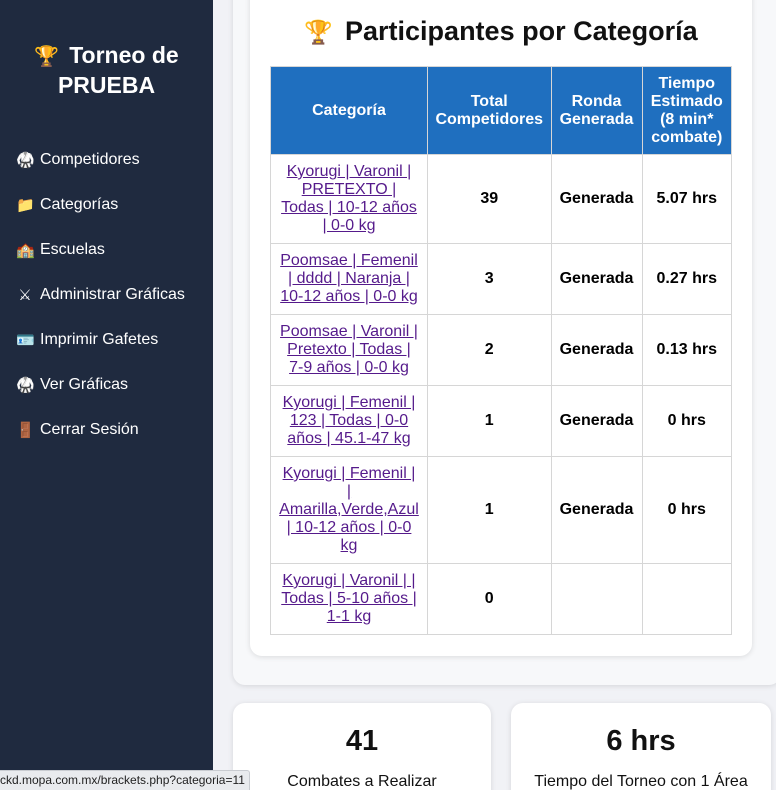 Image resolution: width=776 pixels, height=790 pixels. I want to click on stat-card-tiempo: 6 hrs Tiempo del Torneo con 1 Área, so click(641, 746).